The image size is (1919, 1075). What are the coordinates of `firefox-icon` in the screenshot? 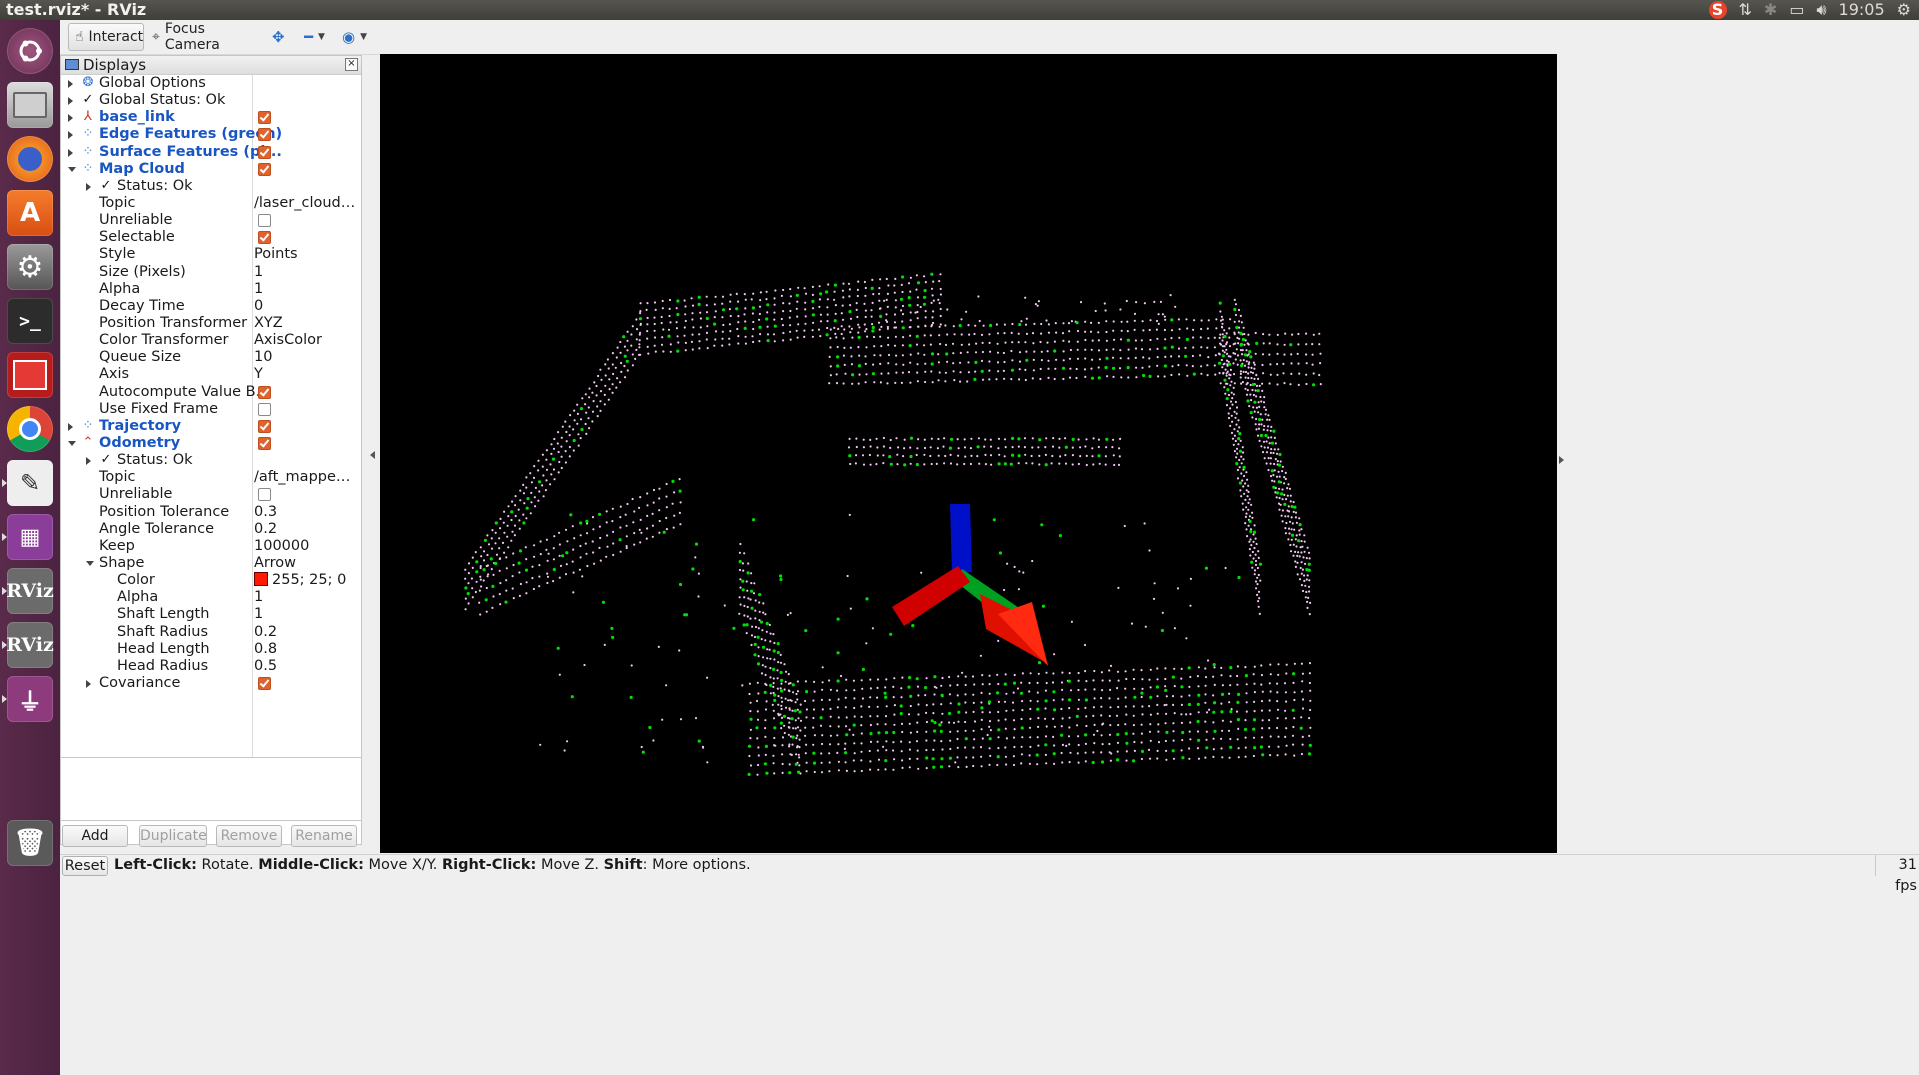 It's located at (30, 159).